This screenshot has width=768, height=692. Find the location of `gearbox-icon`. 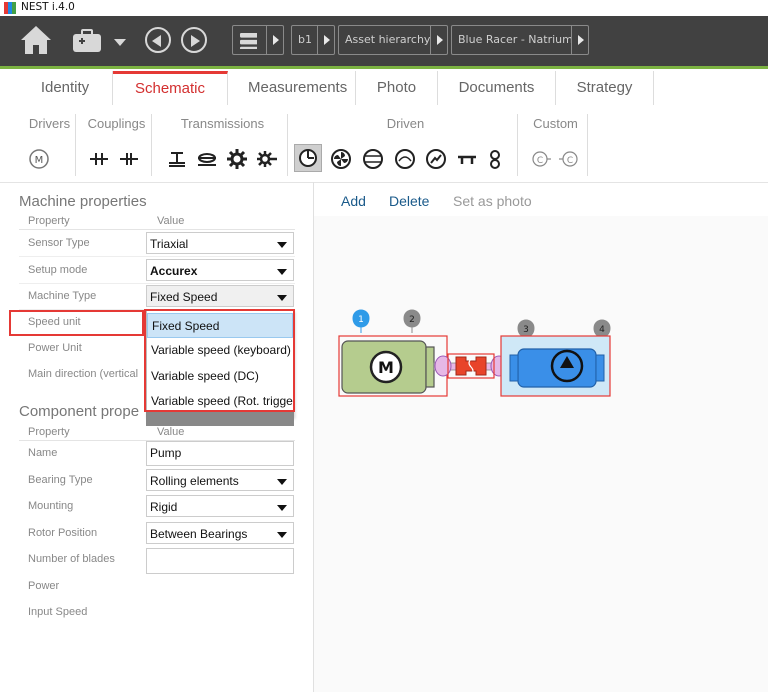

gearbox-icon is located at coordinates (267, 159).